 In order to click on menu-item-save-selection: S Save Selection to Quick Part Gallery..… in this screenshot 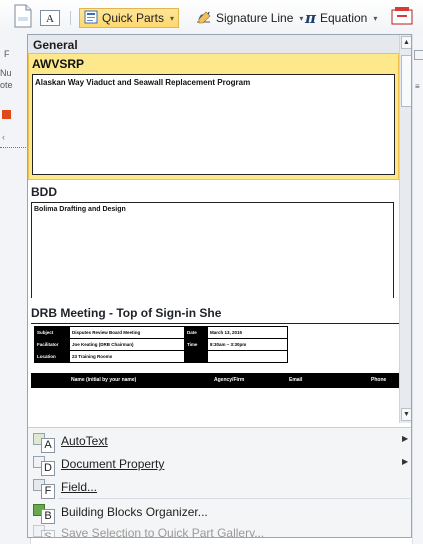, I will do `click(219, 530)`.